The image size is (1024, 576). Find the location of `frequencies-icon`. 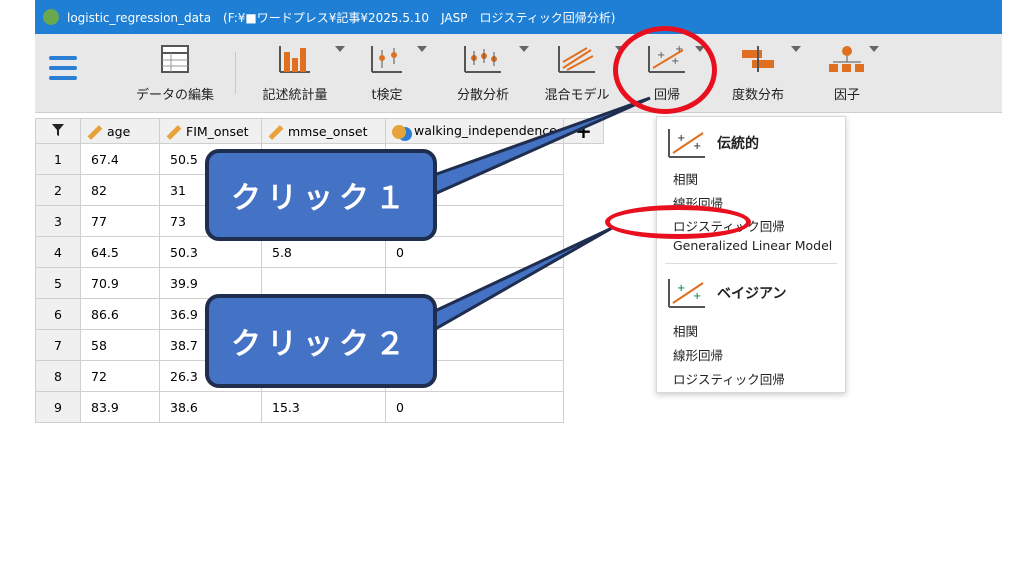

frequencies-icon is located at coordinates (758, 59).